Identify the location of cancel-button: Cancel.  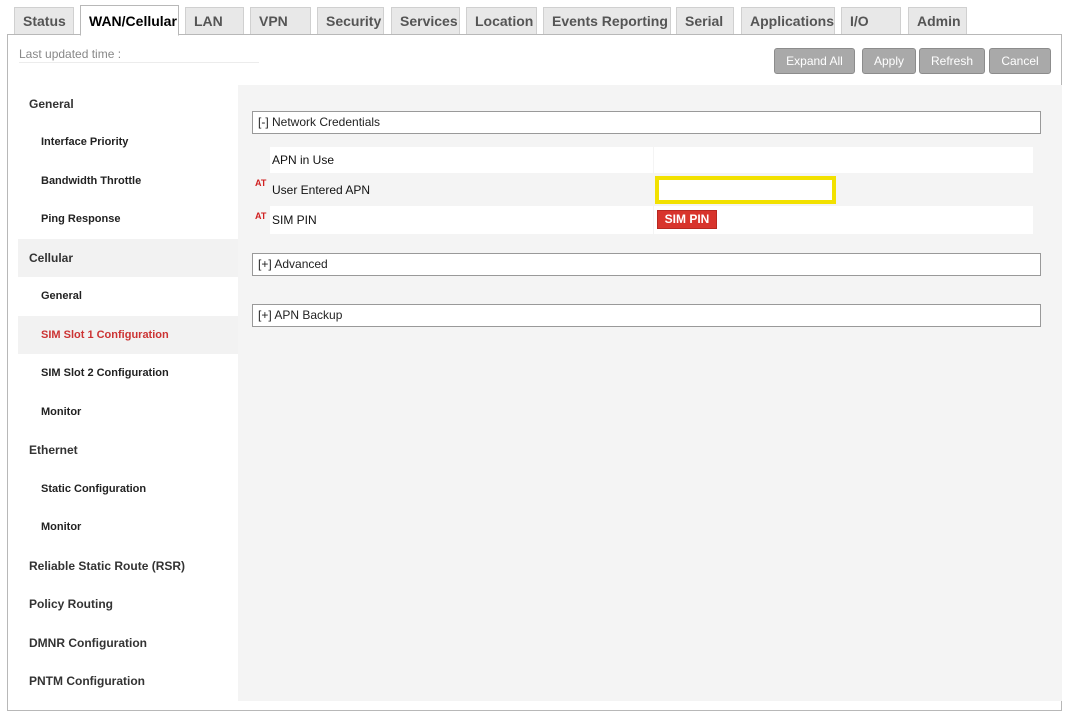
(1020, 61).